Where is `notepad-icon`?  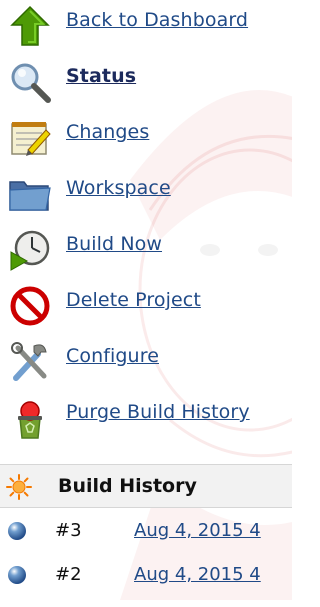 notepad-icon is located at coordinates (30, 138).